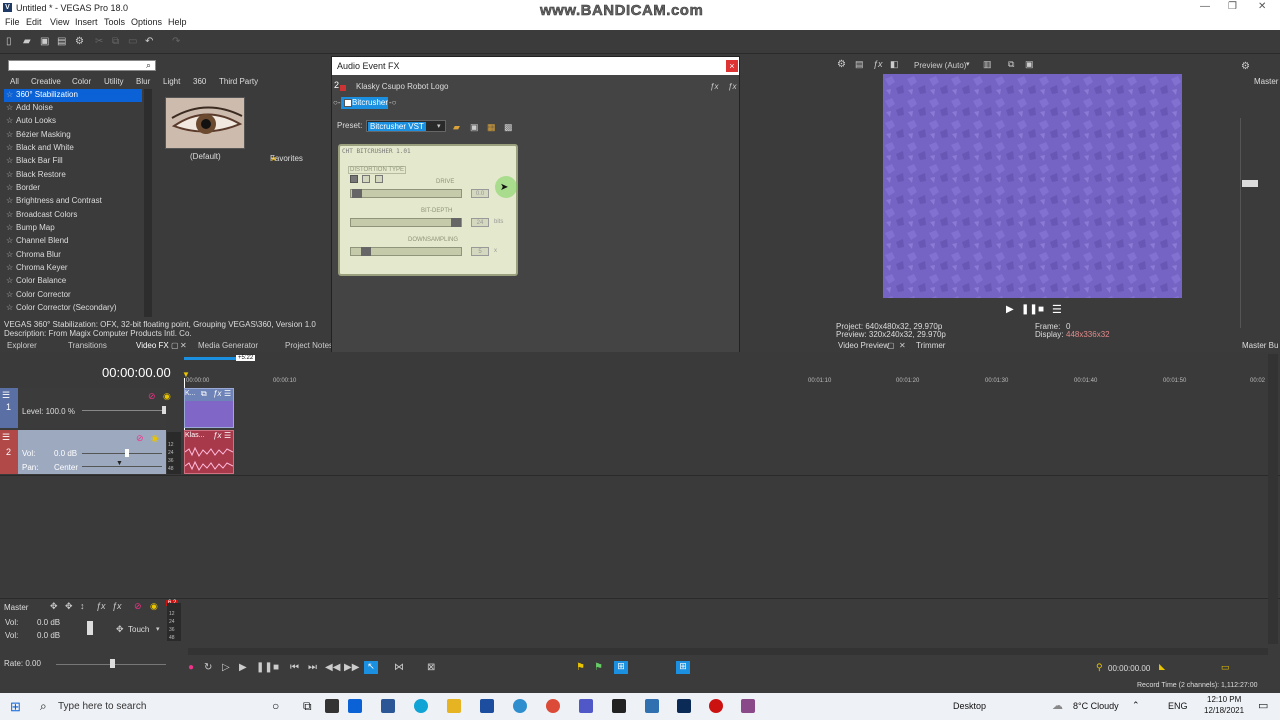 Image resolution: width=1280 pixels, height=720 pixels. I want to click on list-item: ☆ Color Corrector, so click(73, 295).